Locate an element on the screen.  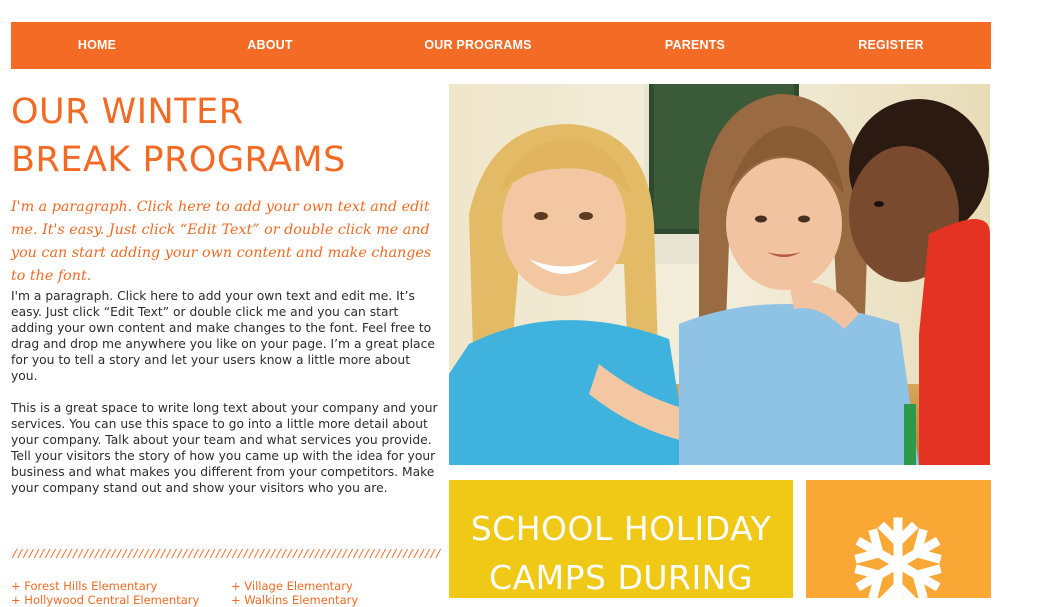
school-link-hollywood-central: + Hollywood Central Elementary is located at coordinates (105, 600).